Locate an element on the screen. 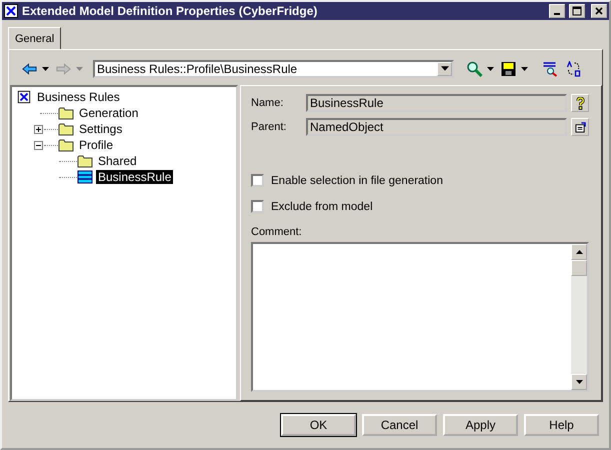 This screenshot has width=611, height=450. dialog-button: OK is located at coordinates (318, 425).